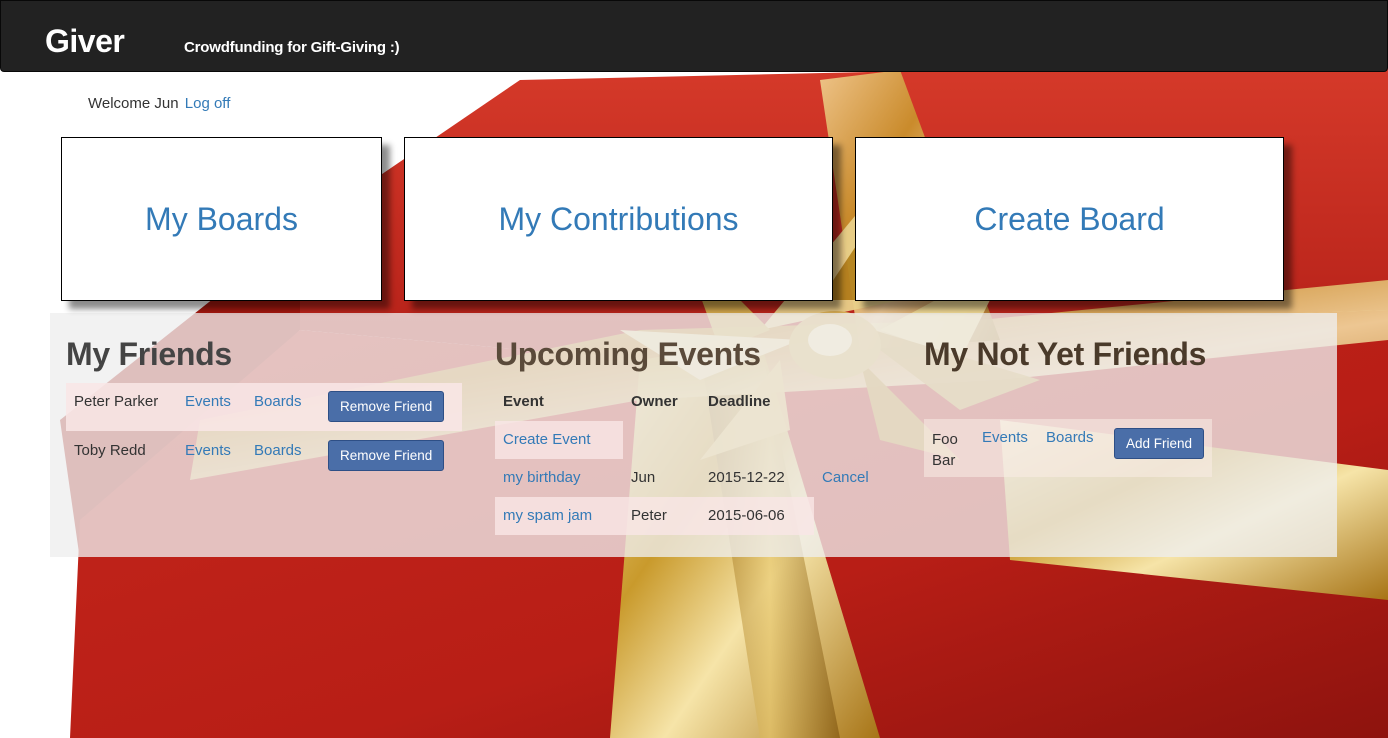 The width and height of the screenshot is (1388, 738). I want to click on not-yet-friends-title: My Not Yet Friends, so click(1065, 354).